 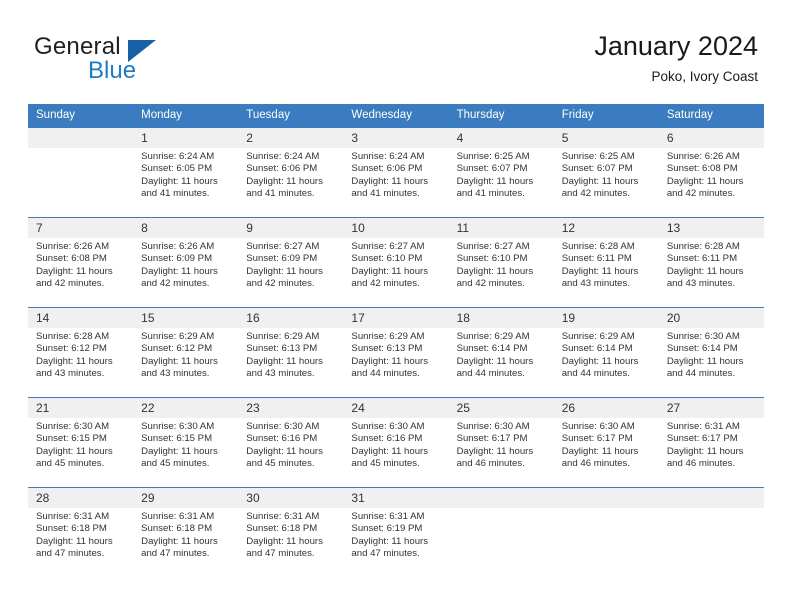 What do you see at coordinates (711, 138) in the screenshot?
I see `day-number: 6` at bounding box center [711, 138].